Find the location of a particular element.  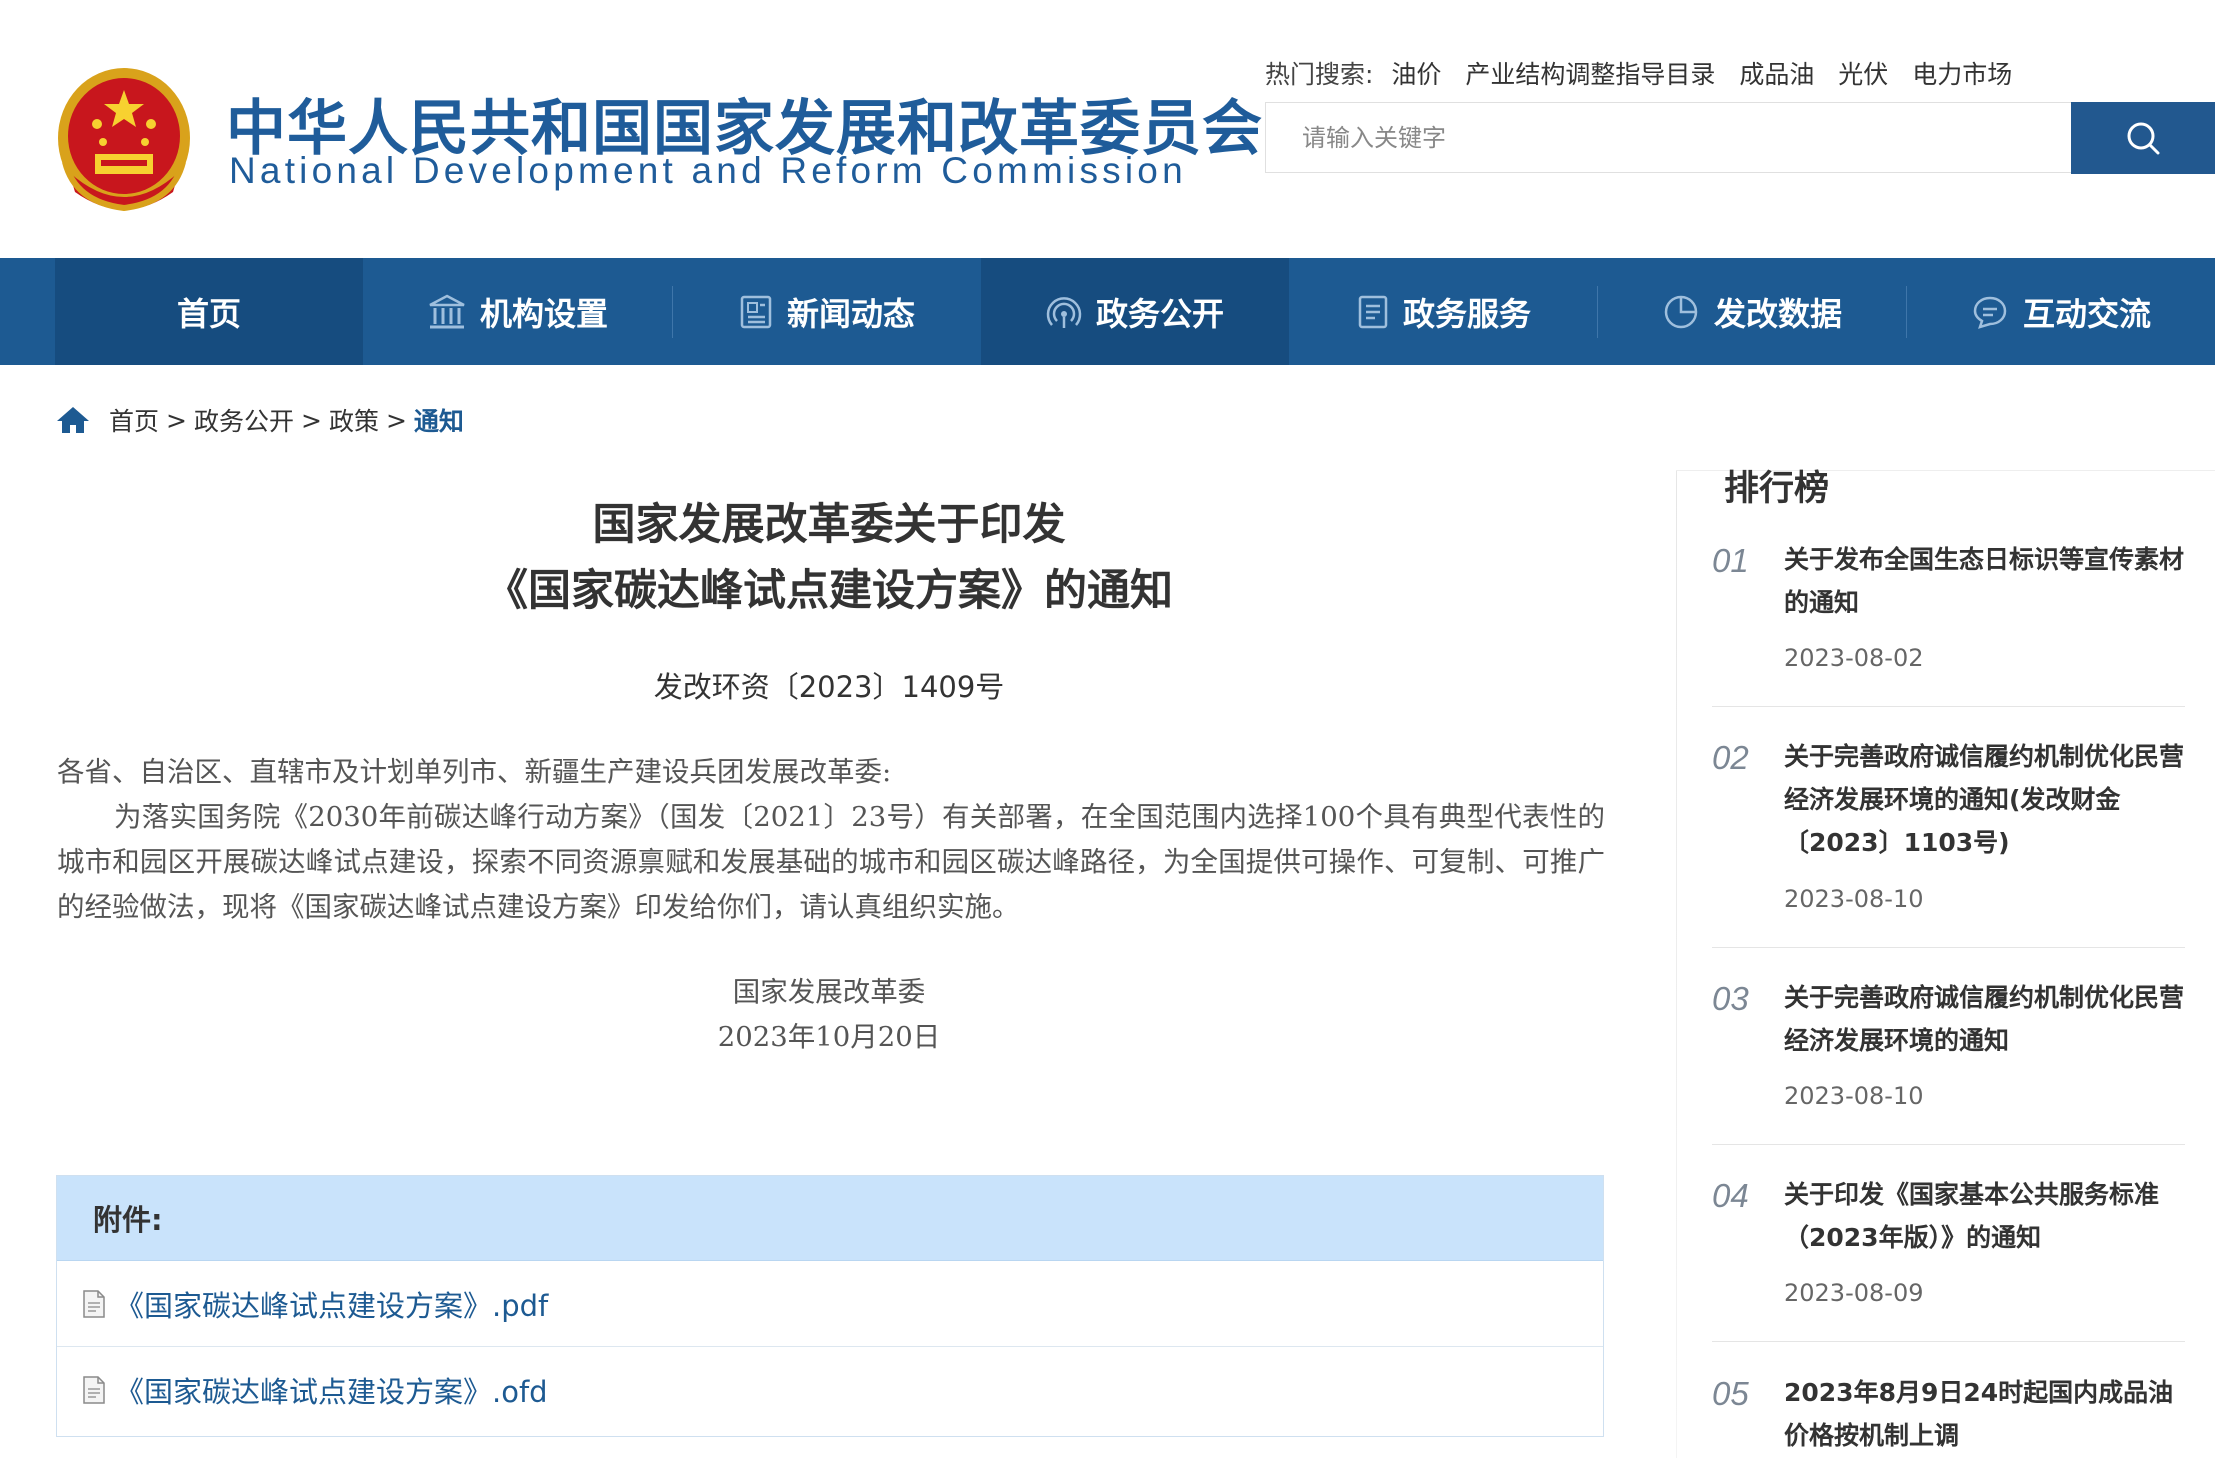

ranking-title: 排行榜 is located at coordinates (1777, 489).